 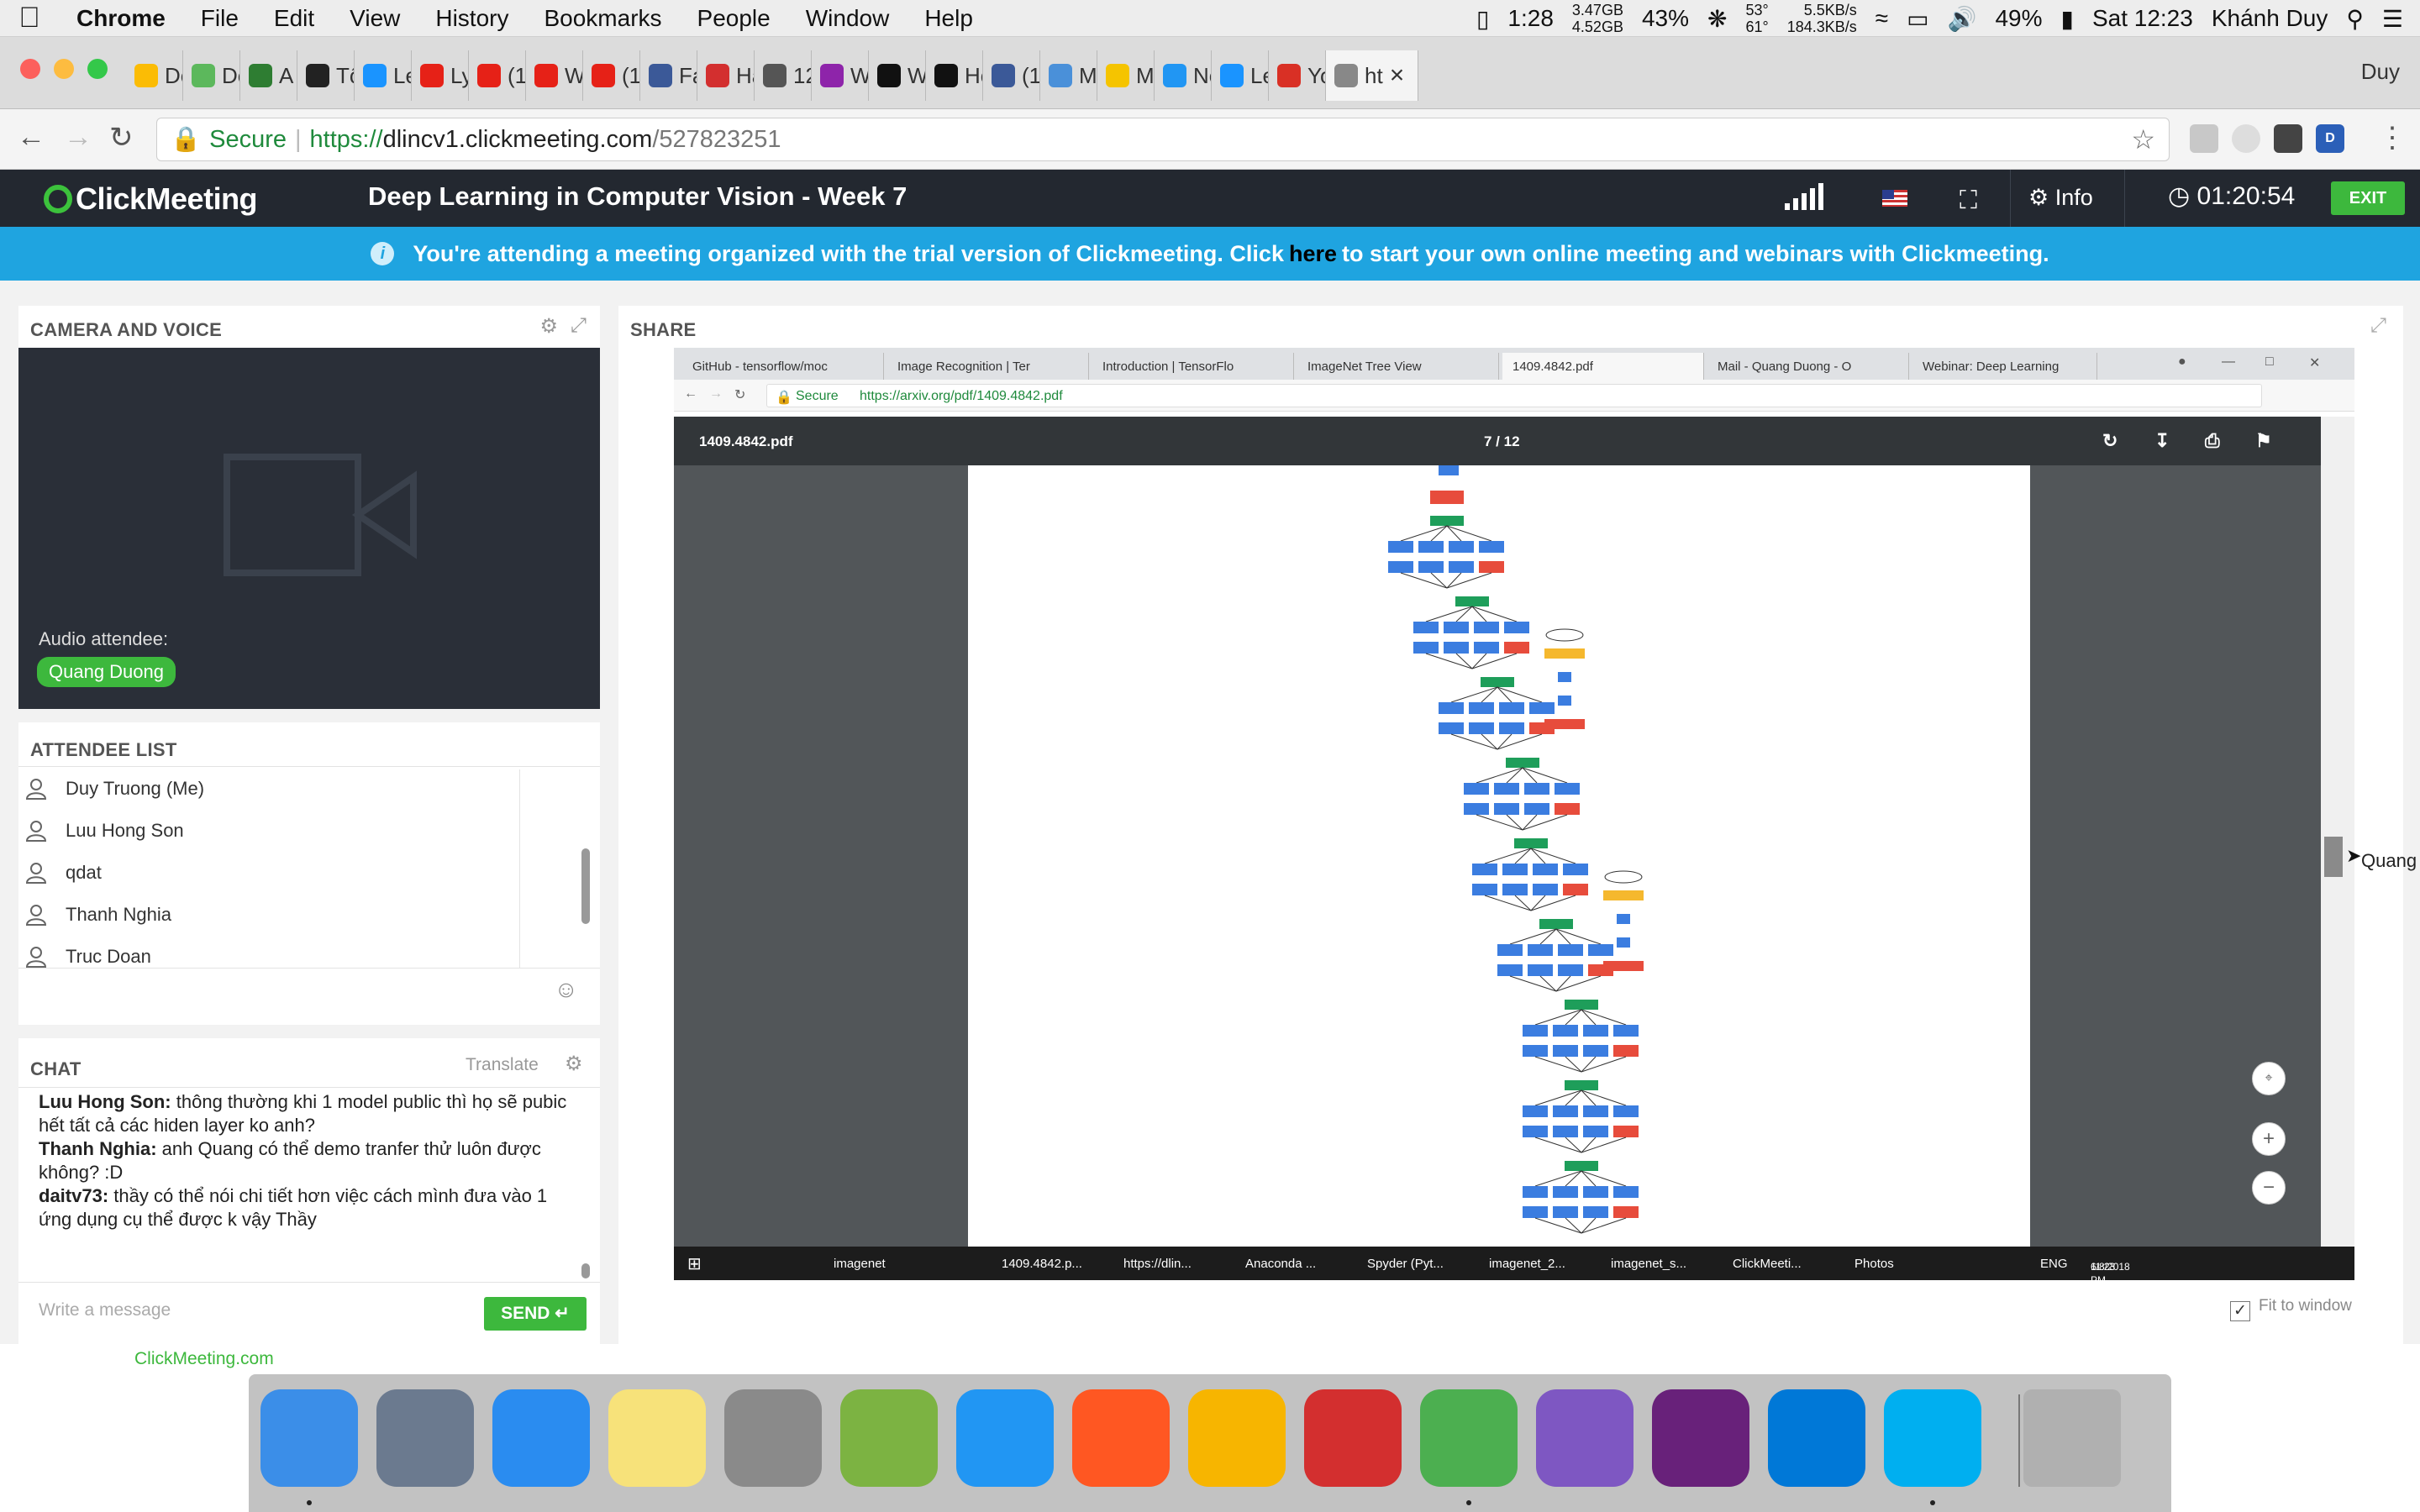 What do you see at coordinates (2392, 19) in the screenshot?
I see `notification-center-icon: ☰` at bounding box center [2392, 19].